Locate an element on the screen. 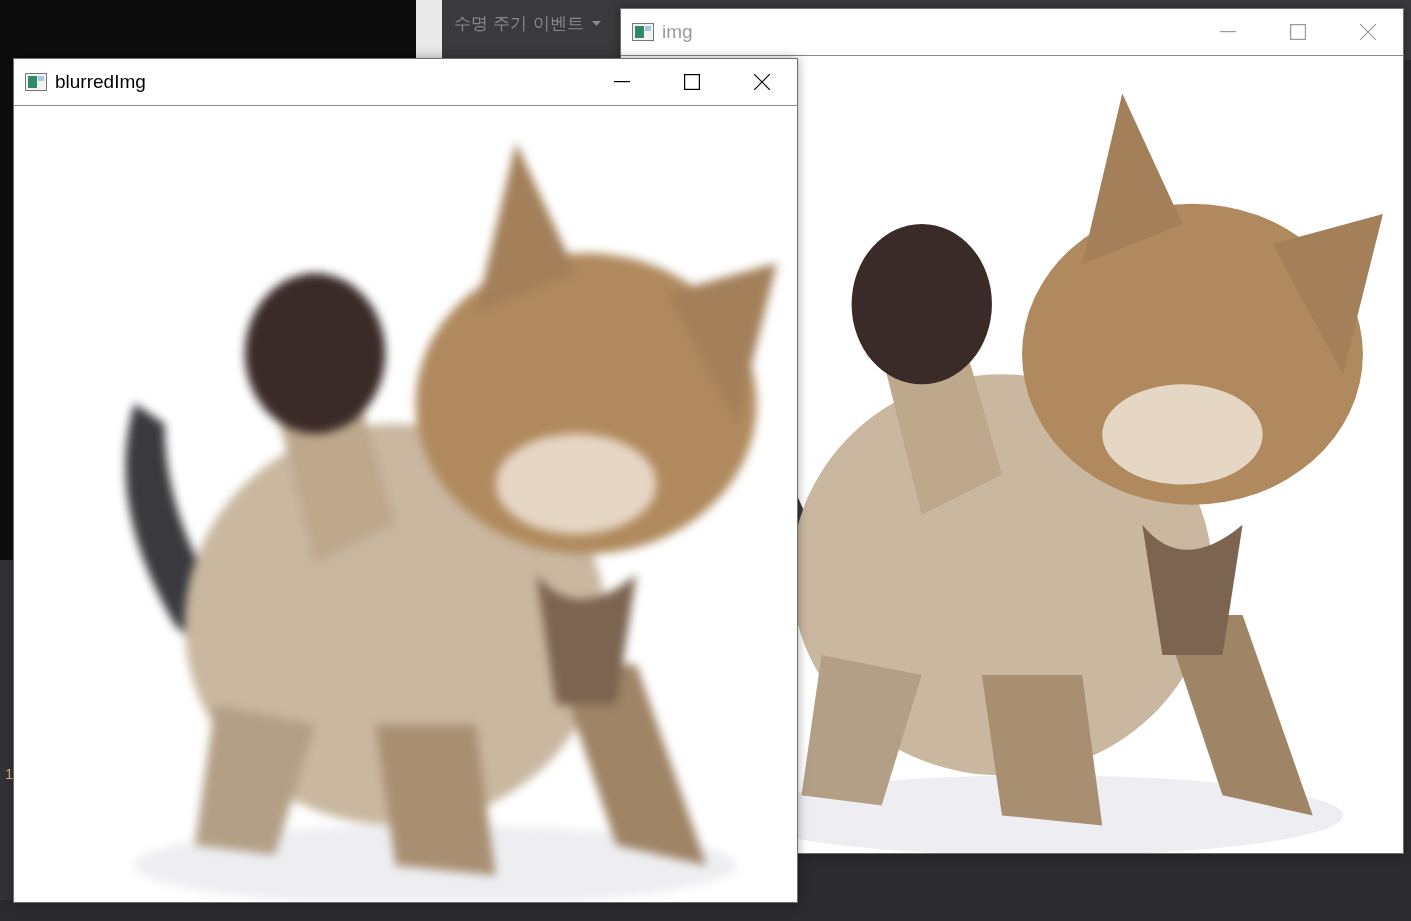 The width and height of the screenshot is (1411, 921). window-title: blurredImg is located at coordinates (101, 82).